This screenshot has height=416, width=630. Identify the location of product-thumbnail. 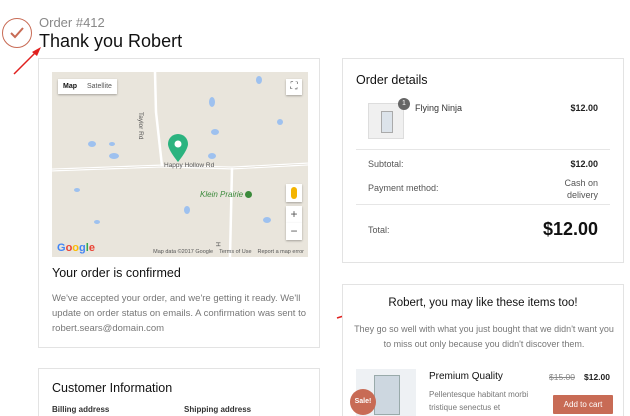
(386, 121).